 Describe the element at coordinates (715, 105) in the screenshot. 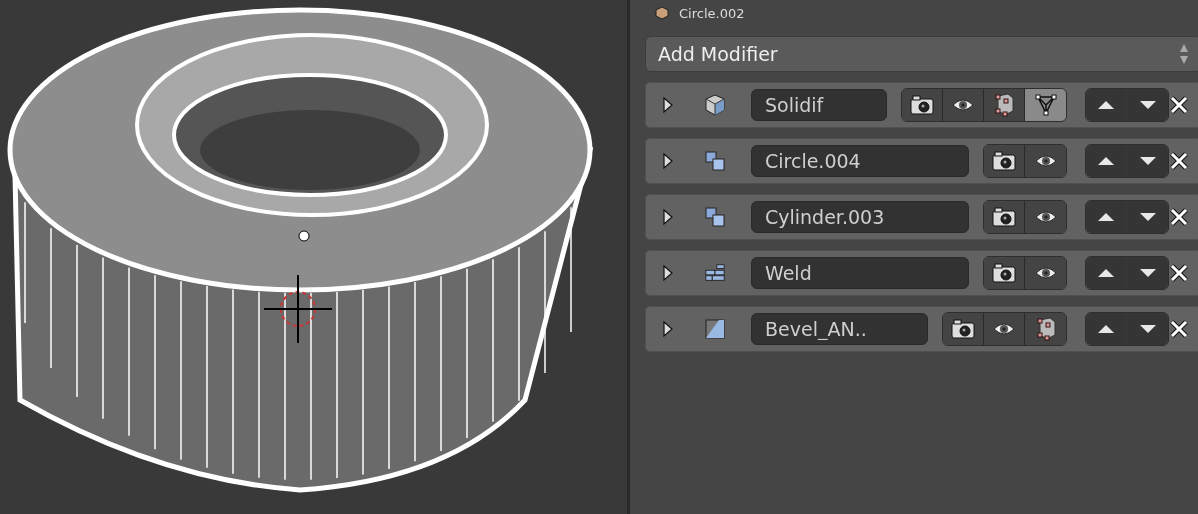

I see `cube-icon` at that location.